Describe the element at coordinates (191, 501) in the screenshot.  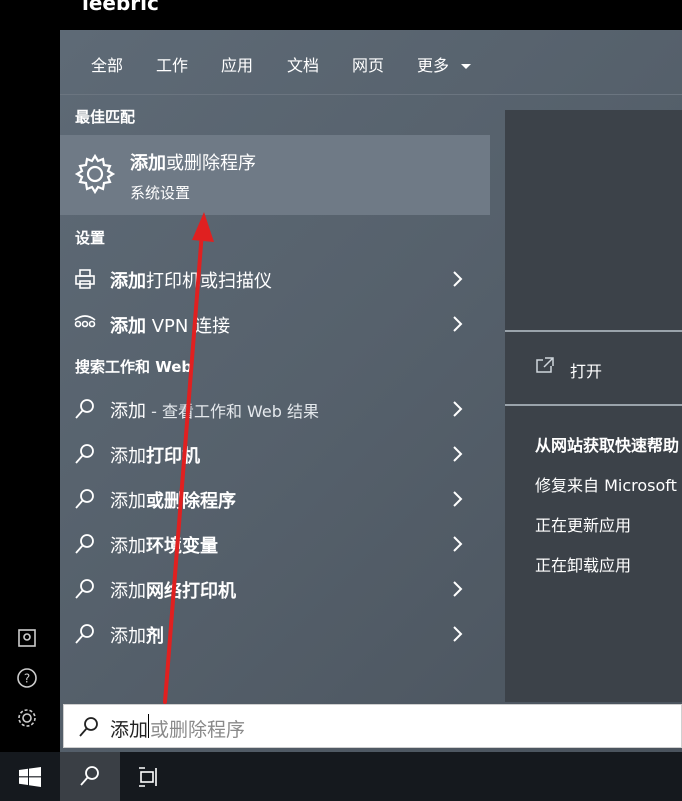
I see `web-item-bold: 或删除程序` at that location.